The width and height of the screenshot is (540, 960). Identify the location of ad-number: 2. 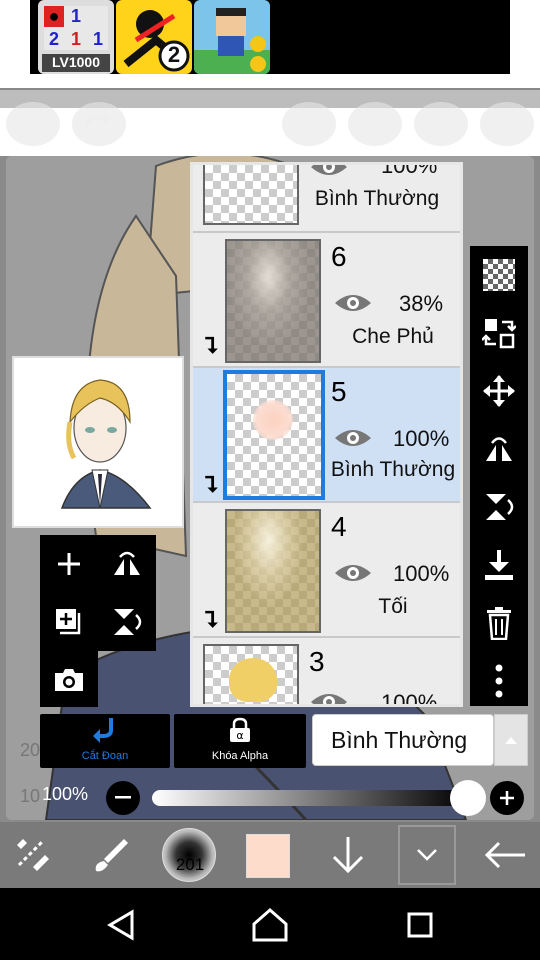
(53, 39).